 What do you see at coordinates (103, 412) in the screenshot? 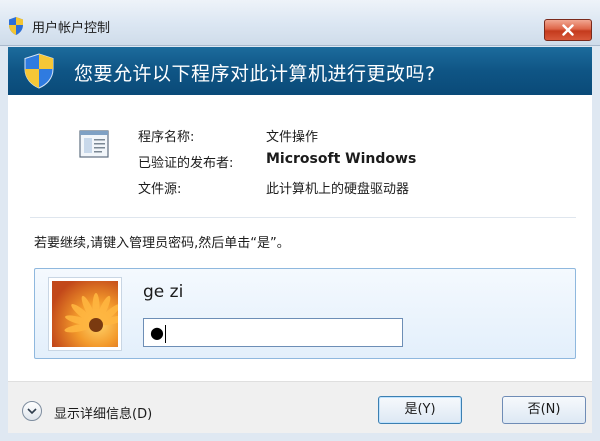
I see `show-details-label: 显示详细信息(D)` at bounding box center [103, 412].